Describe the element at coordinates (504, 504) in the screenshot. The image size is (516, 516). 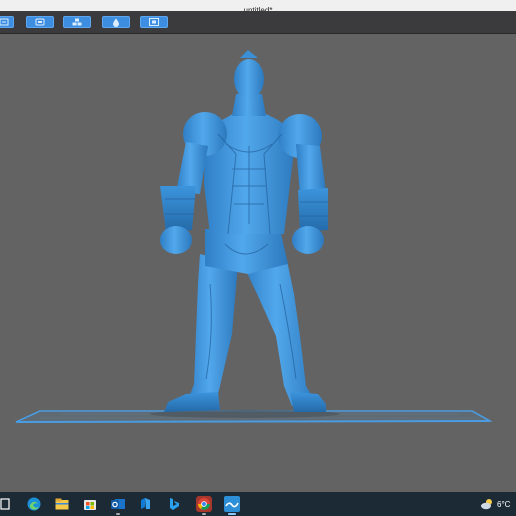
I see `weather-temperature: 6°C` at that location.